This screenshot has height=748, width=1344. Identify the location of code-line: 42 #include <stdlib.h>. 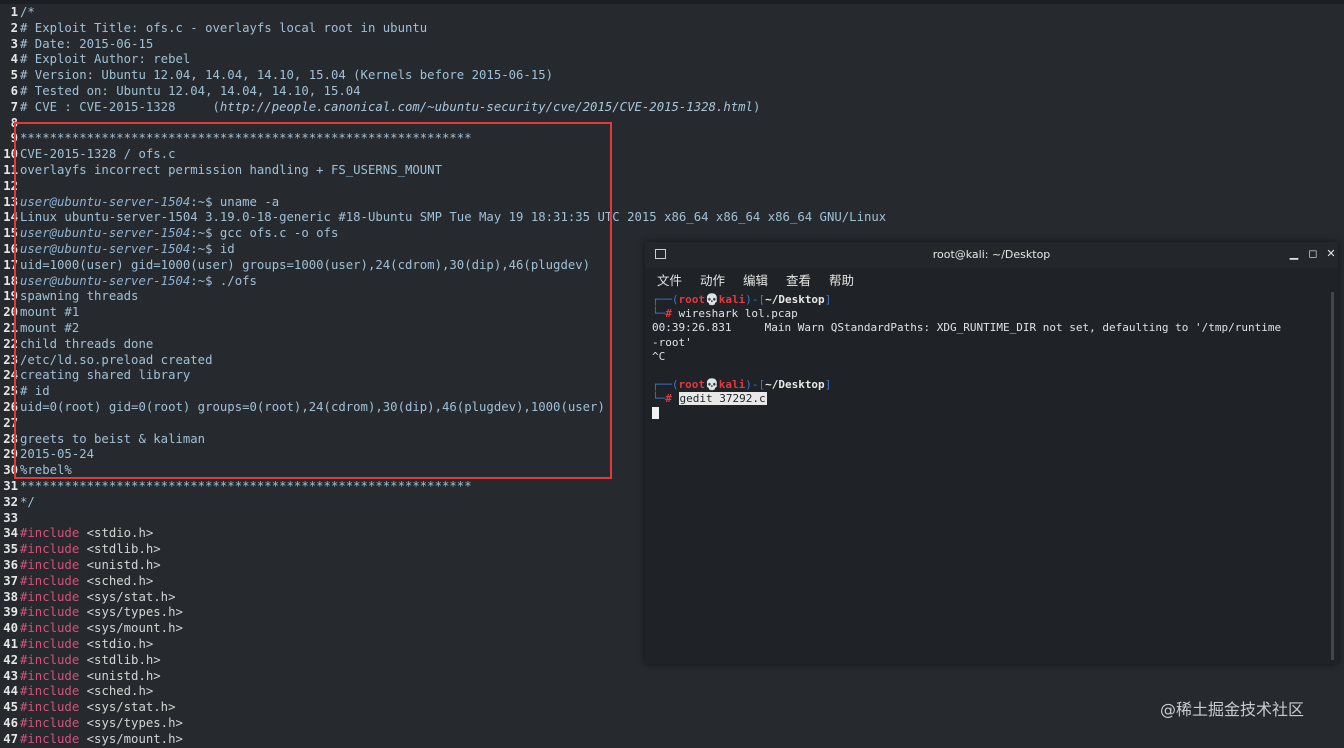
(80, 661).